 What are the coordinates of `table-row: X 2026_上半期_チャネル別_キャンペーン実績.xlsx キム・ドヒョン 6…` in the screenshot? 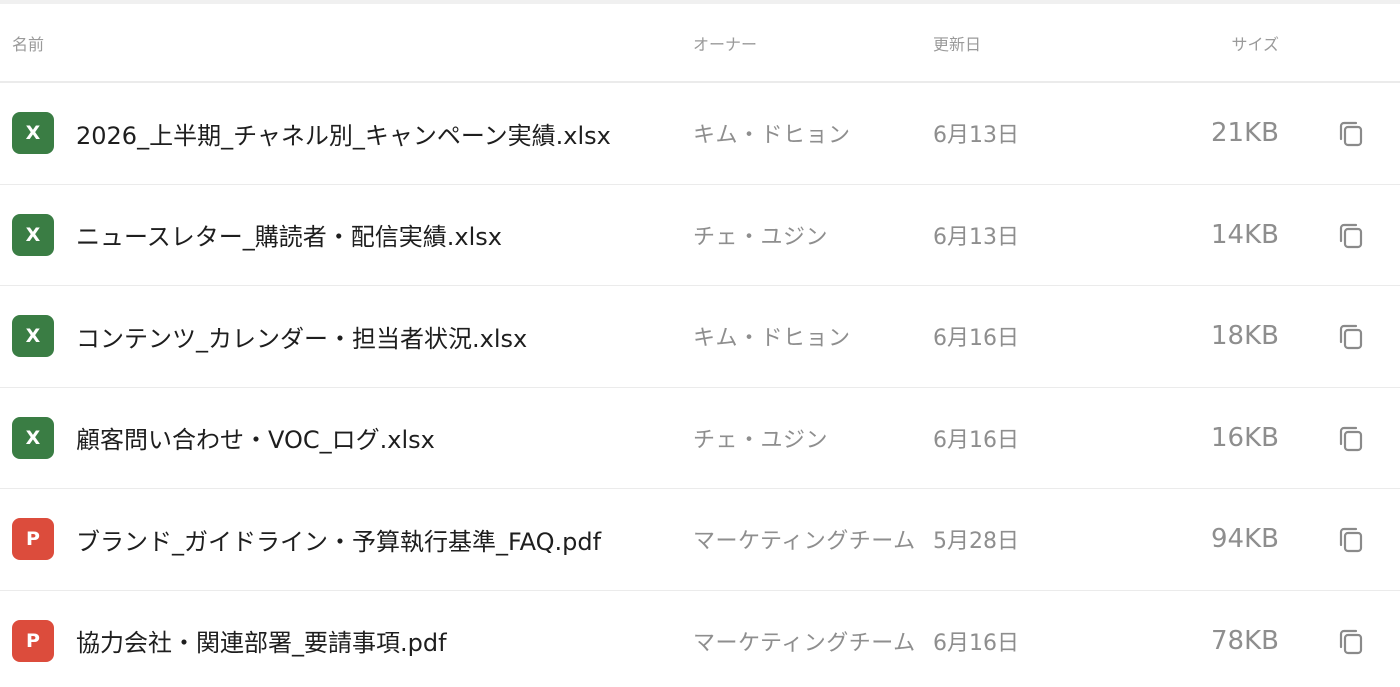 It's located at (700, 134).